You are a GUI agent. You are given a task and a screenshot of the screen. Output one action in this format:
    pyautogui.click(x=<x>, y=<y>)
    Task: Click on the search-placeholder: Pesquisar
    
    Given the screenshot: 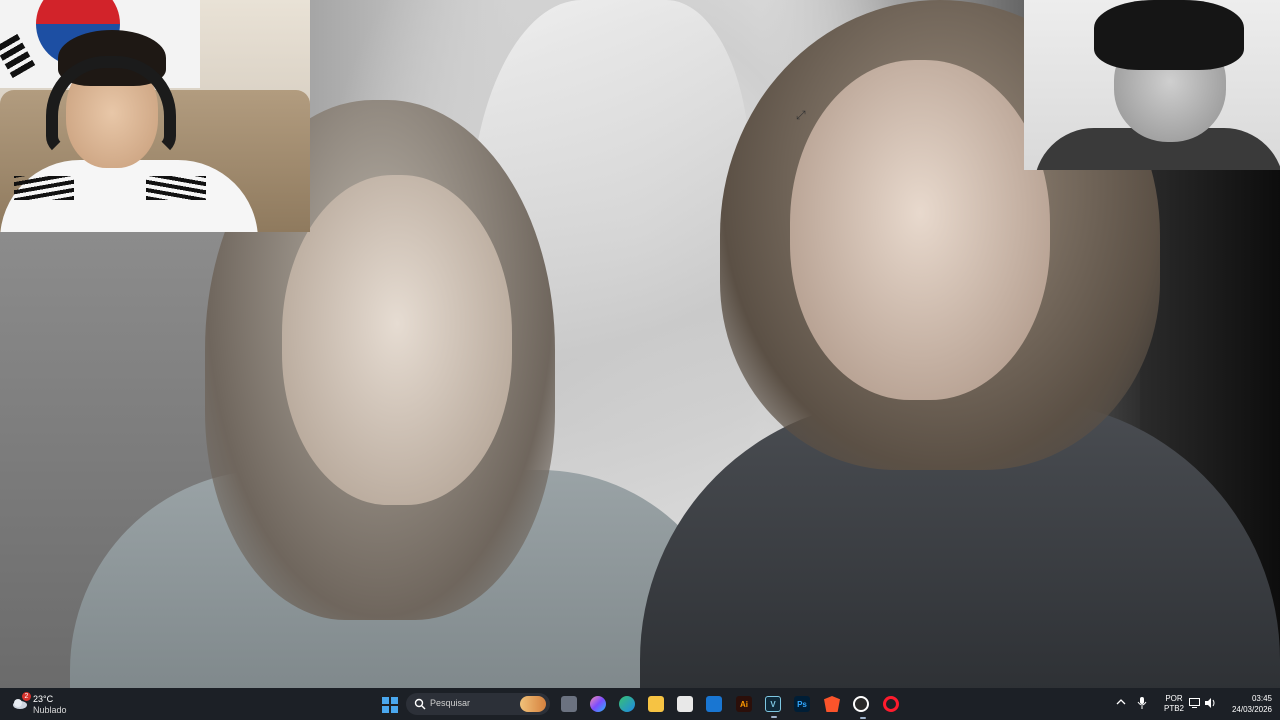 What is the action you would take?
    pyautogui.click(x=450, y=703)
    